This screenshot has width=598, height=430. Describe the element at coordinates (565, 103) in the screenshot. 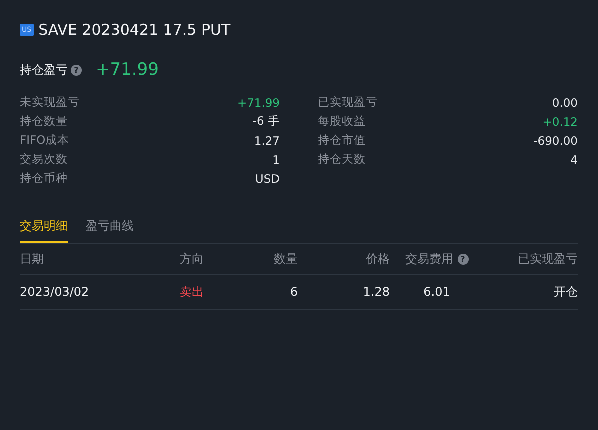

I see `stat-value: 0.00` at that location.